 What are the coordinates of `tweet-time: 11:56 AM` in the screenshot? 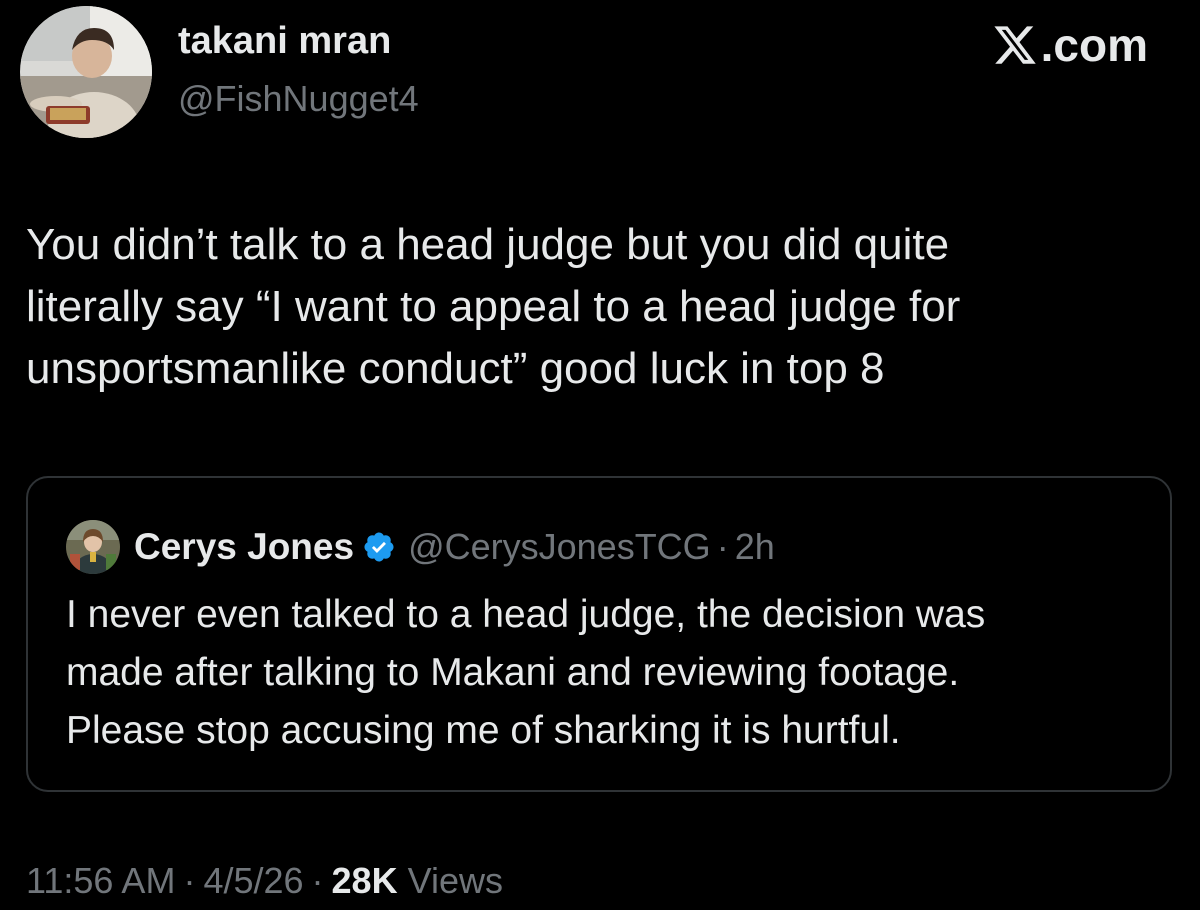 It's located at (100, 880).